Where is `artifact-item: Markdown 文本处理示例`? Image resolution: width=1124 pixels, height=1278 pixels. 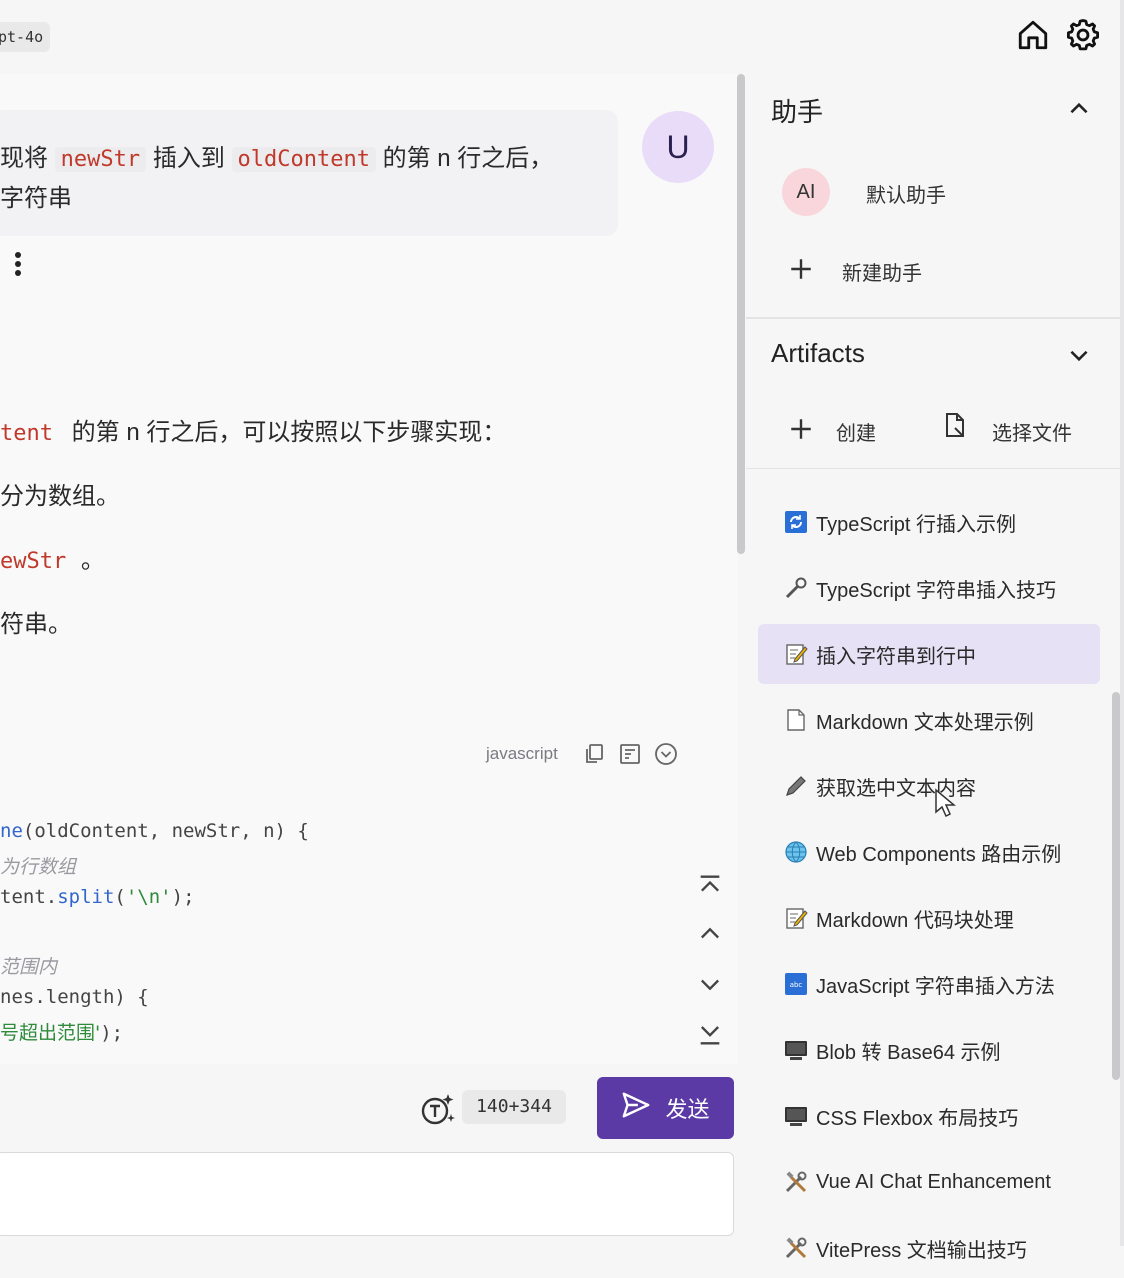
artifact-item: Markdown 文本处理示例 is located at coordinates (929, 720).